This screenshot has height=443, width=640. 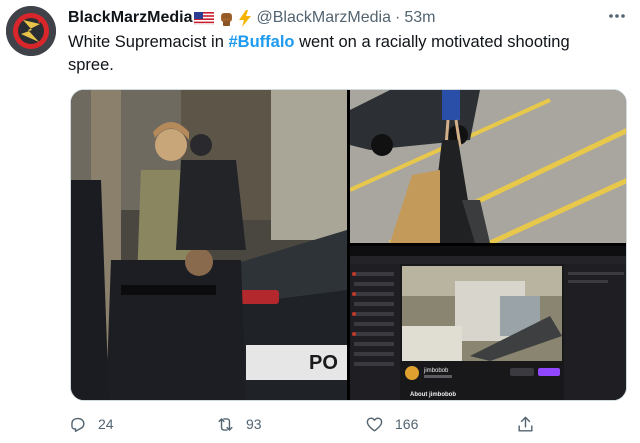 I want to click on reply-icon, so click(x=78, y=424).